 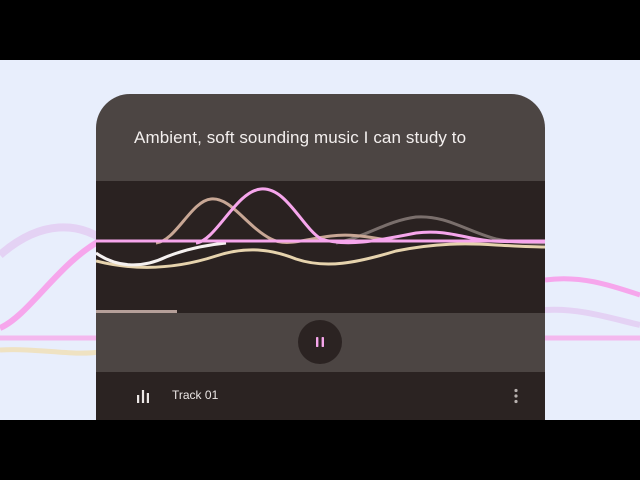 I want to click on bg-wave-lavender-right, so click(x=592, y=317).